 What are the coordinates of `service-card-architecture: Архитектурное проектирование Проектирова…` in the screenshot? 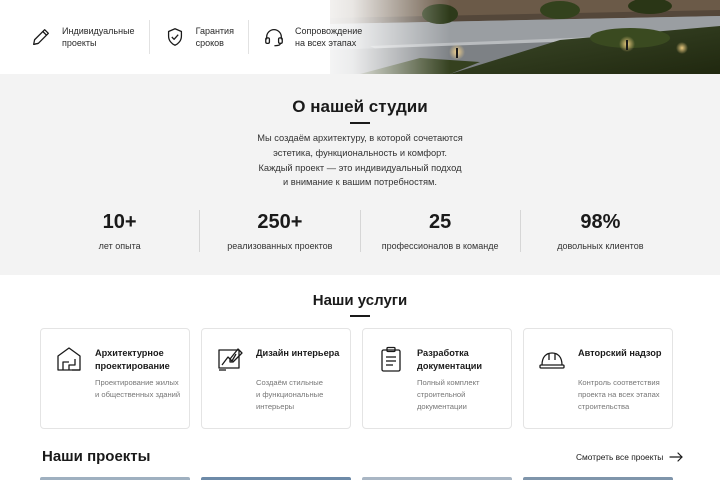 It's located at (115, 378).